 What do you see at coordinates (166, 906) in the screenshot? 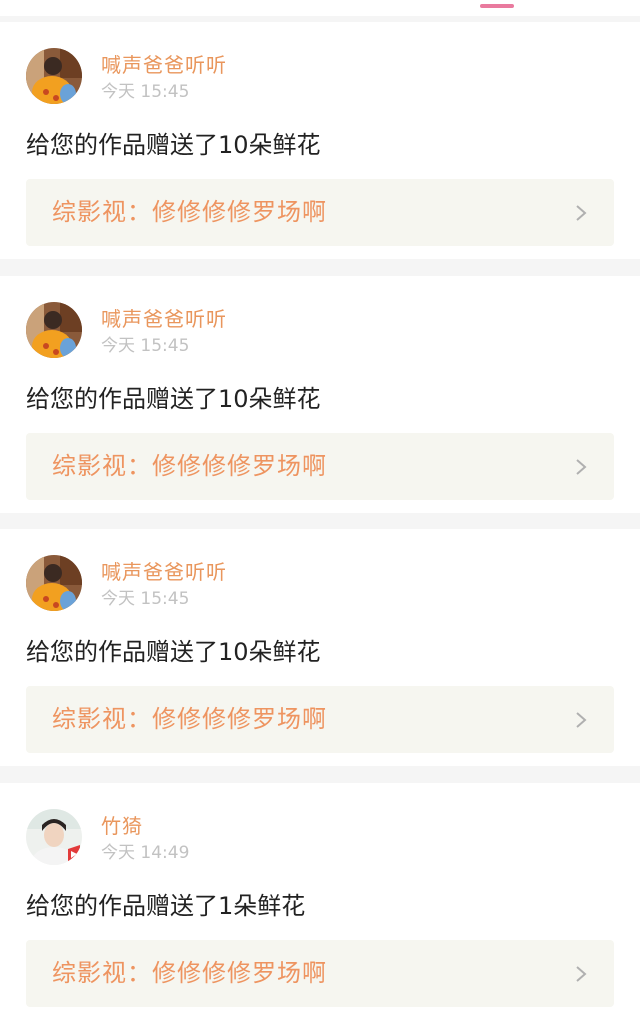
I see `message-text: 给您的作品赠送了1朵鲜花` at bounding box center [166, 906].